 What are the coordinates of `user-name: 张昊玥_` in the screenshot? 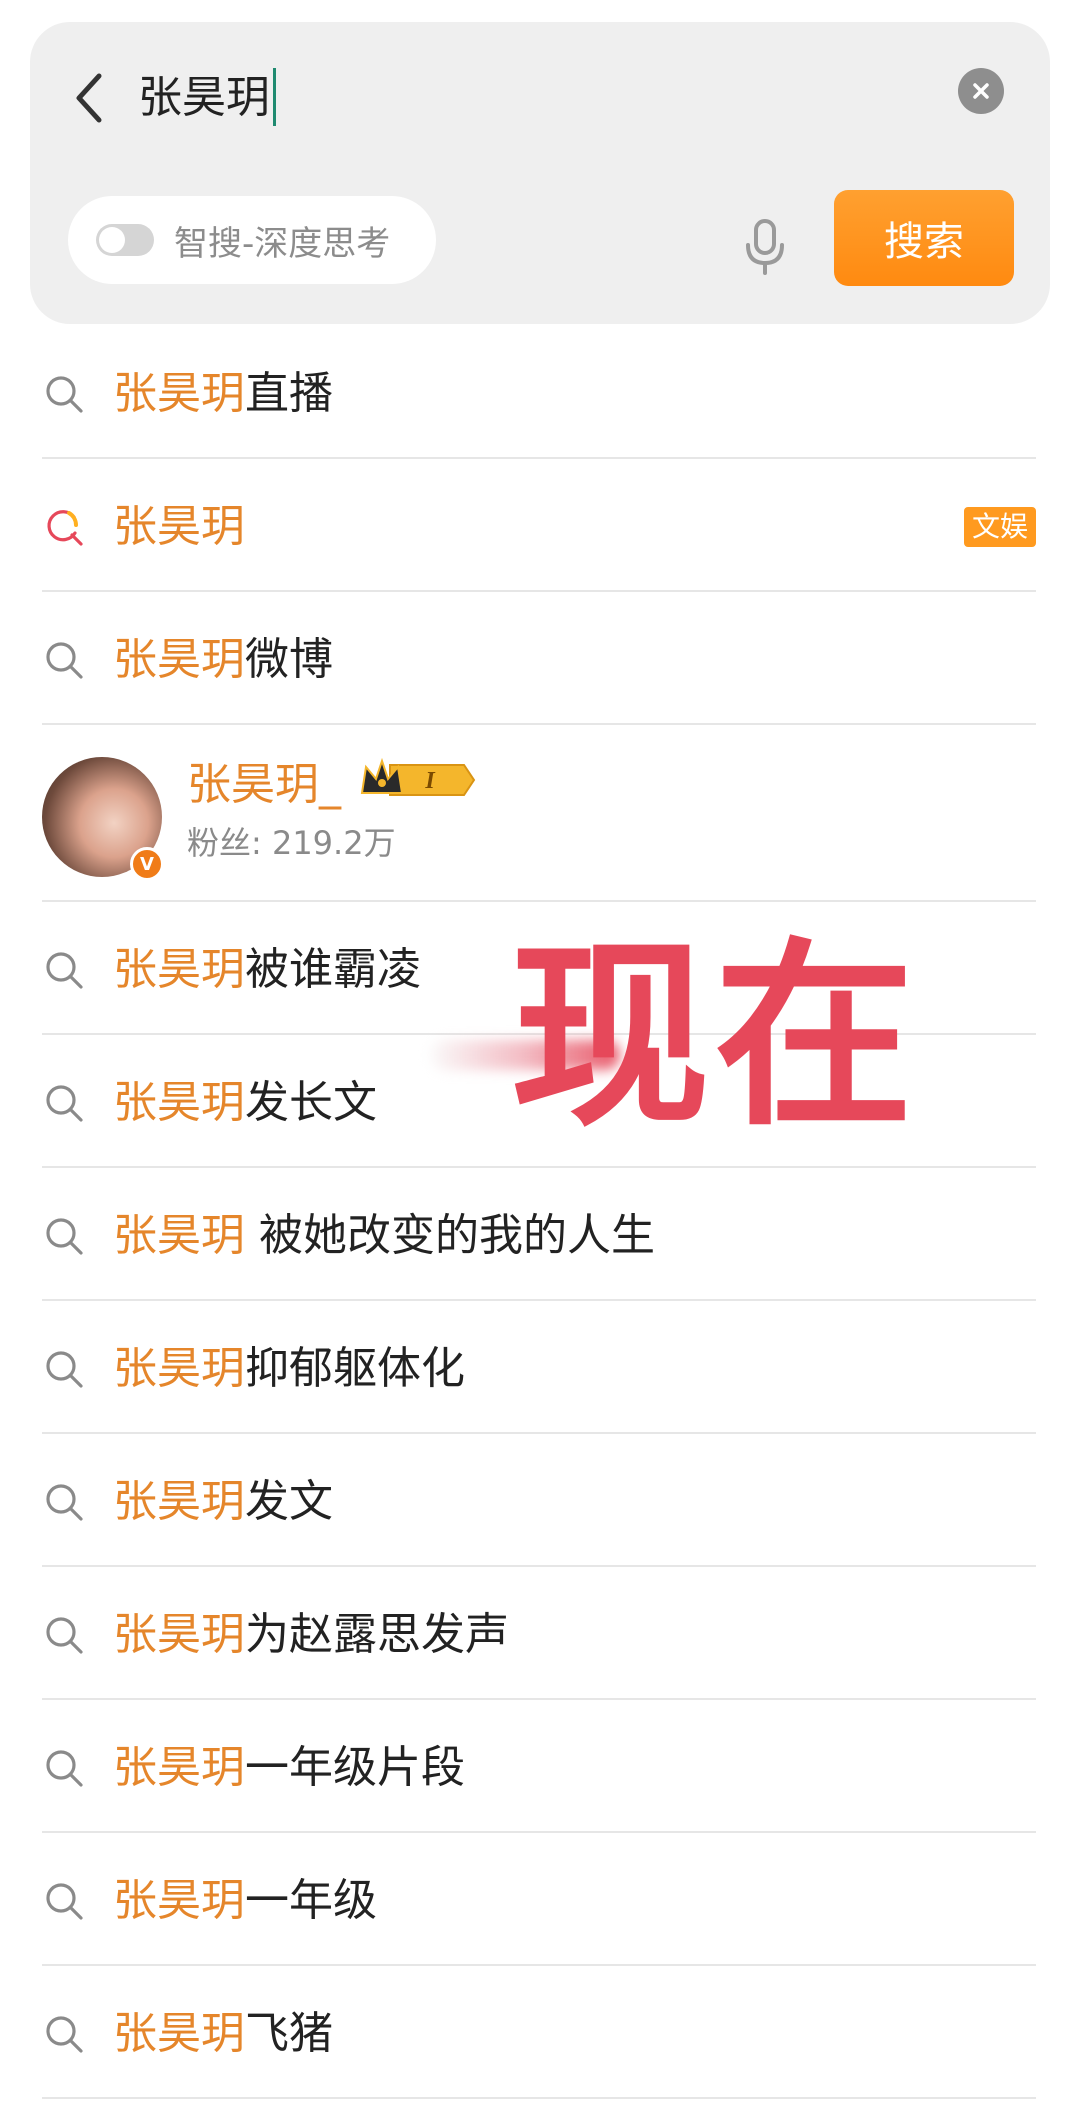 It's located at (264, 784).